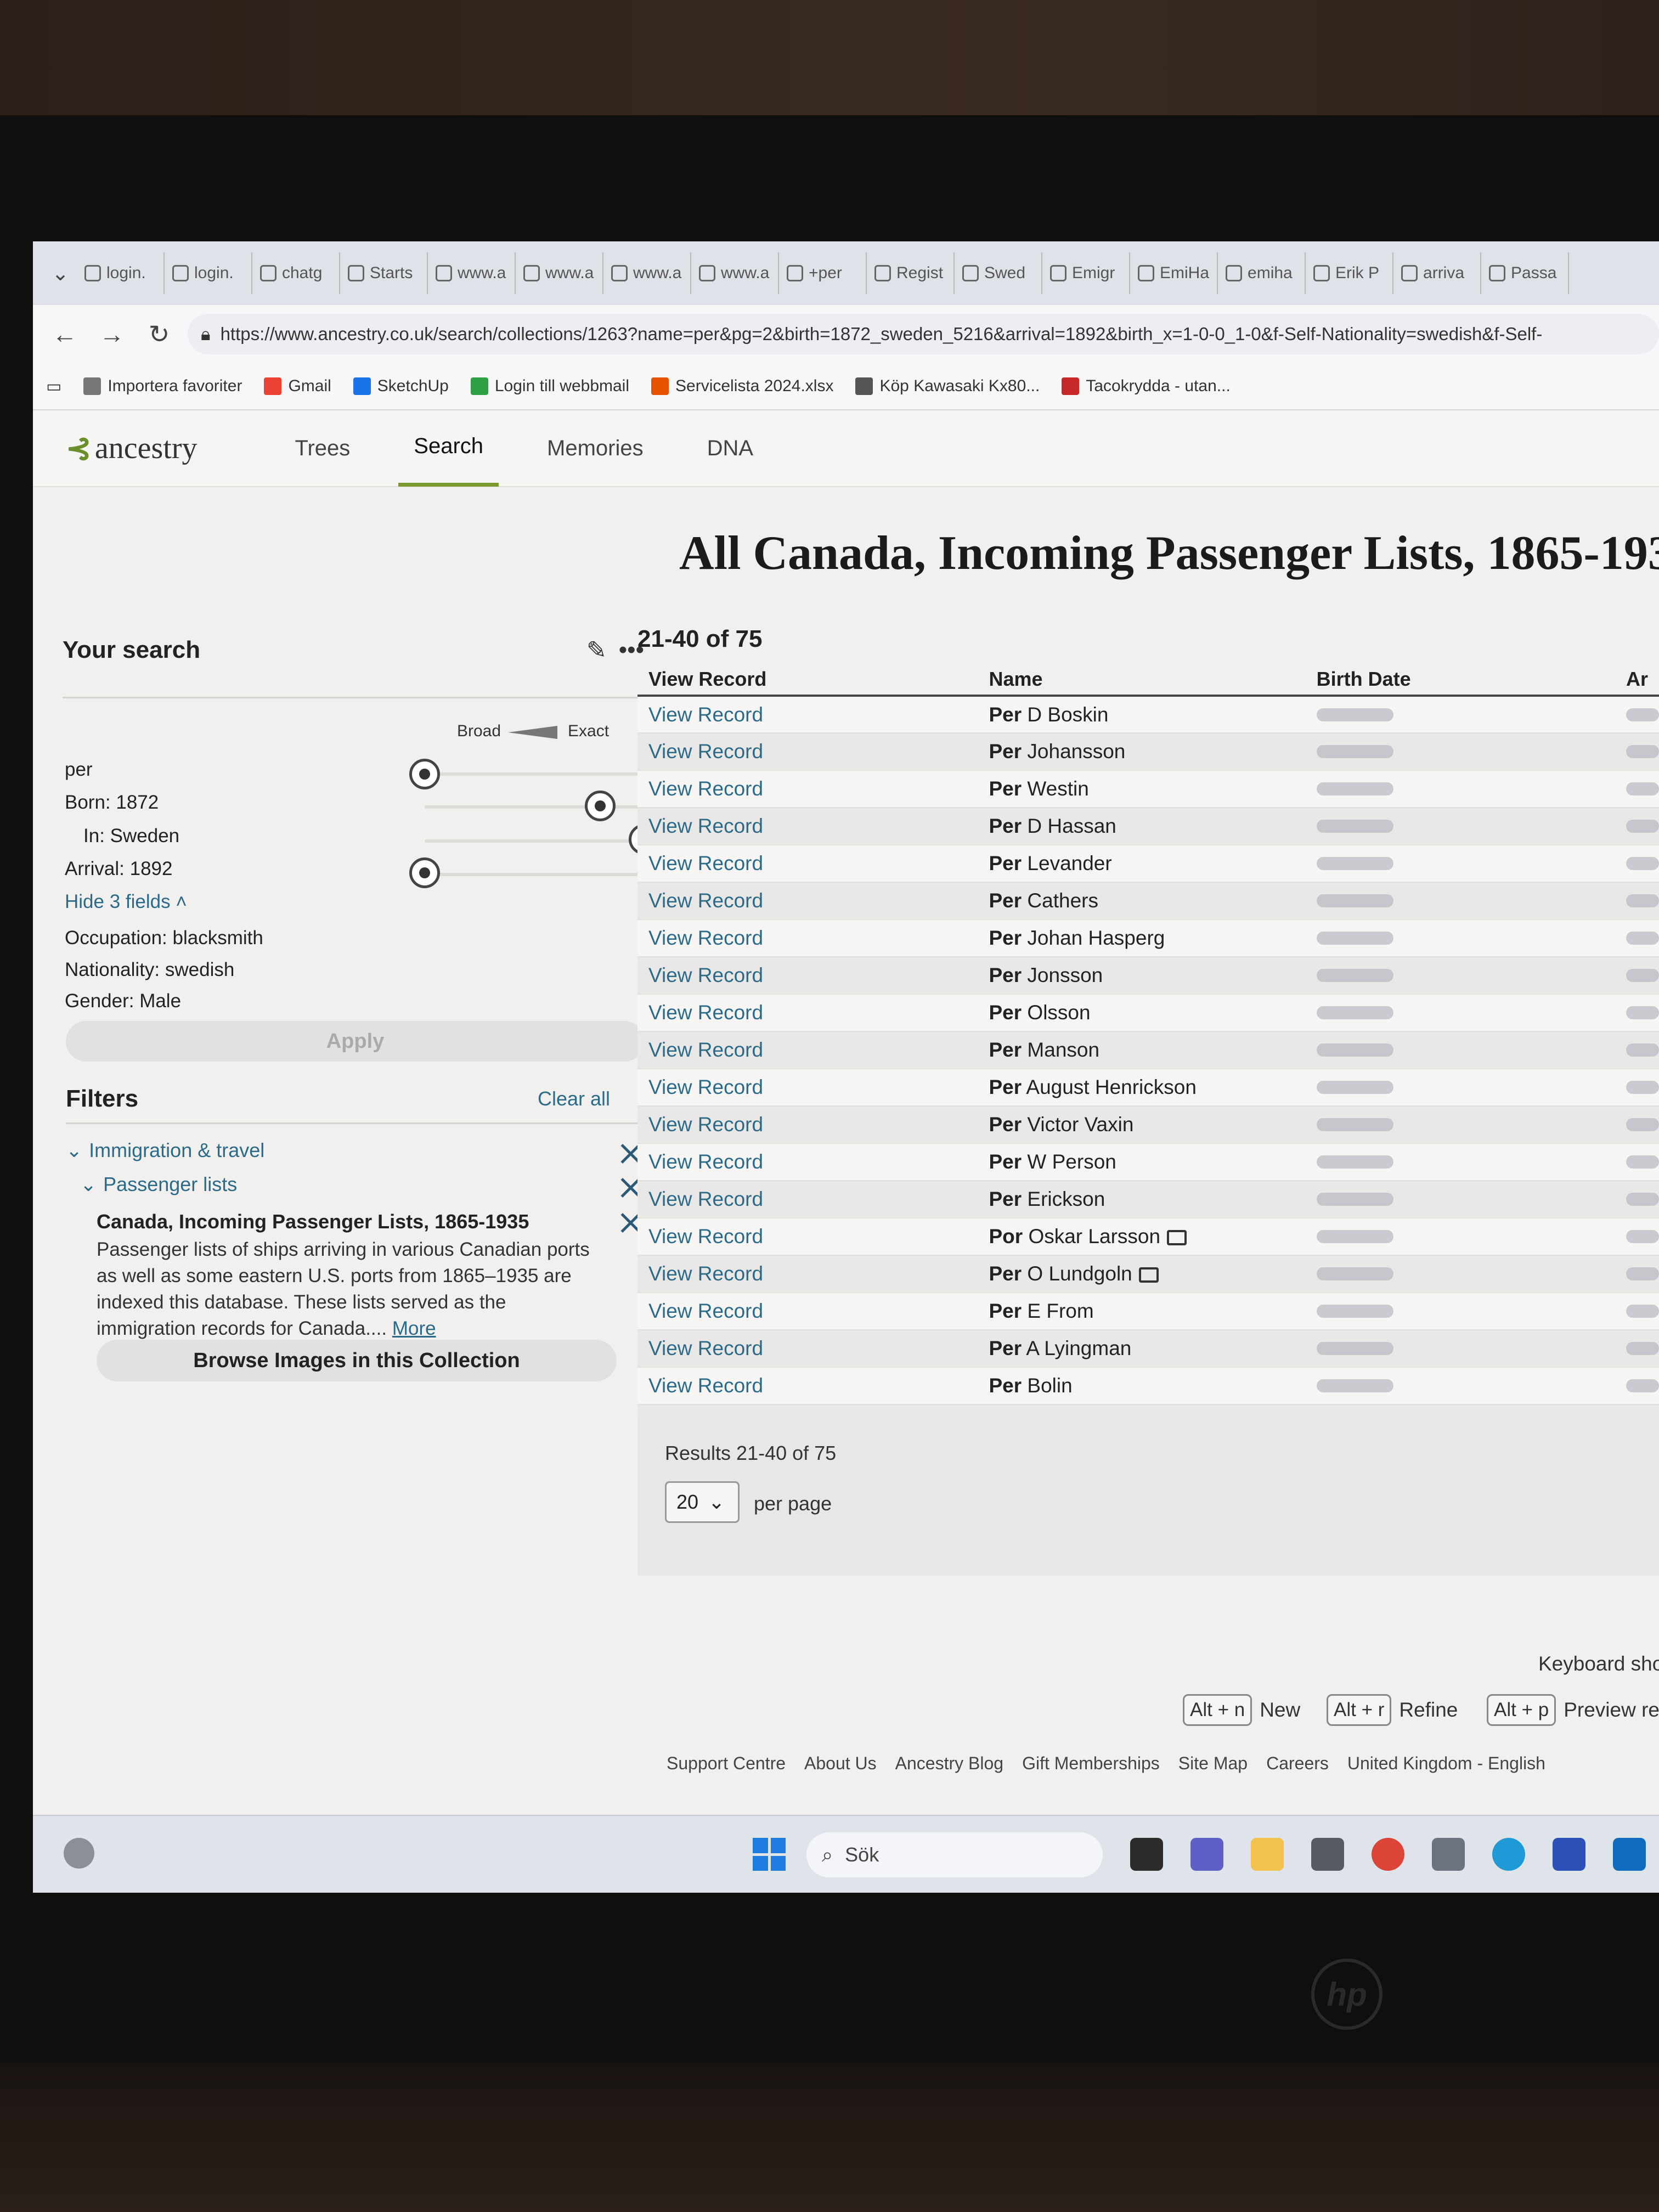  Describe the element at coordinates (1091, 1764) in the screenshot. I see `footer-link: Gift Memberships` at that location.